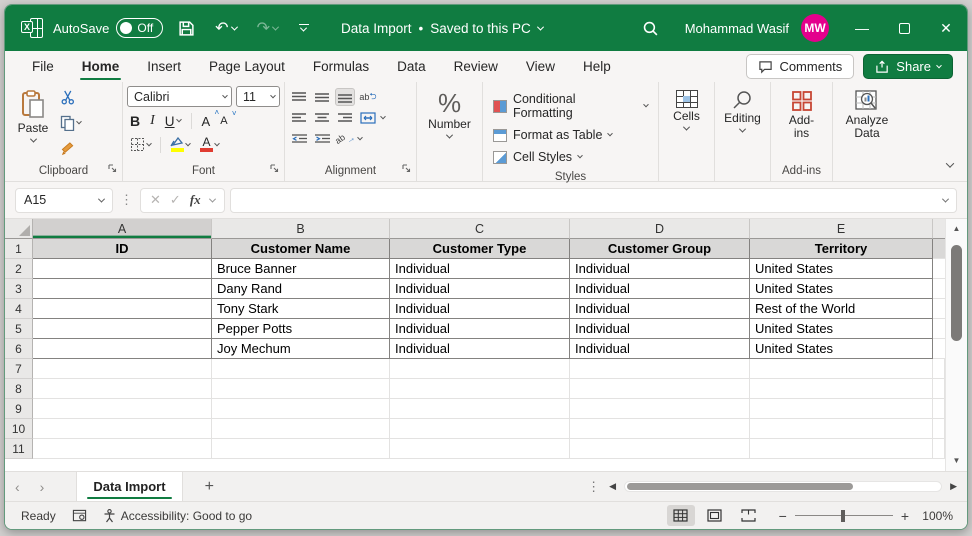  I want to click on cell-E3: United States, so click(841, 289).